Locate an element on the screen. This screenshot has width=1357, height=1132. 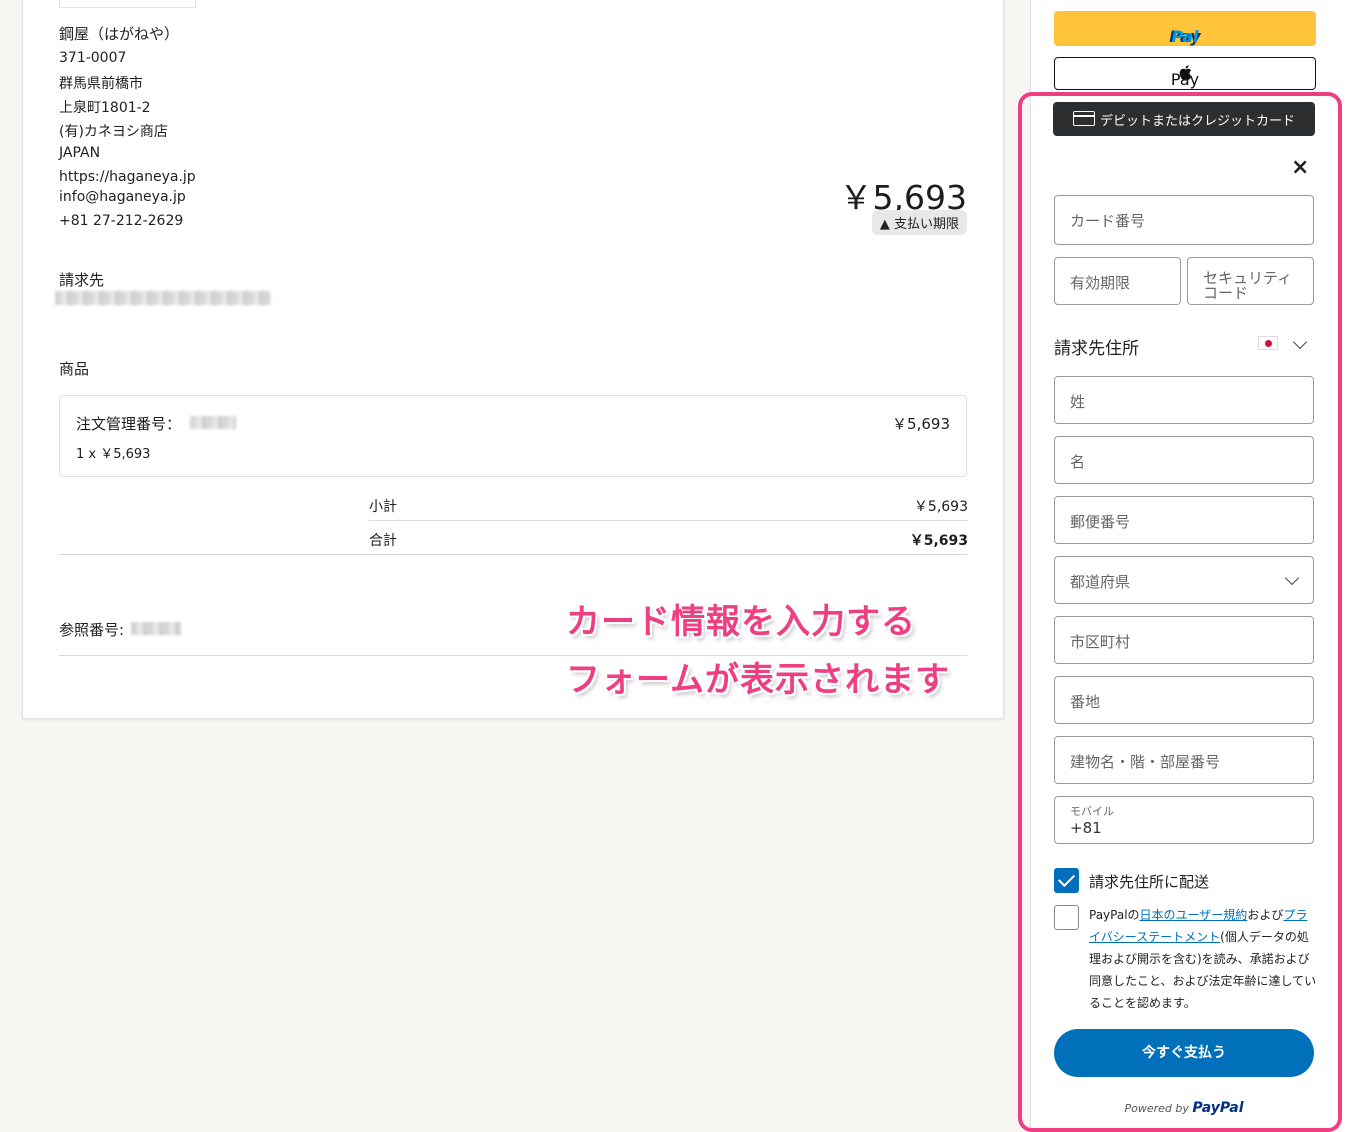
bill-to-label: 請求先 is located at coordinates (82, 280).